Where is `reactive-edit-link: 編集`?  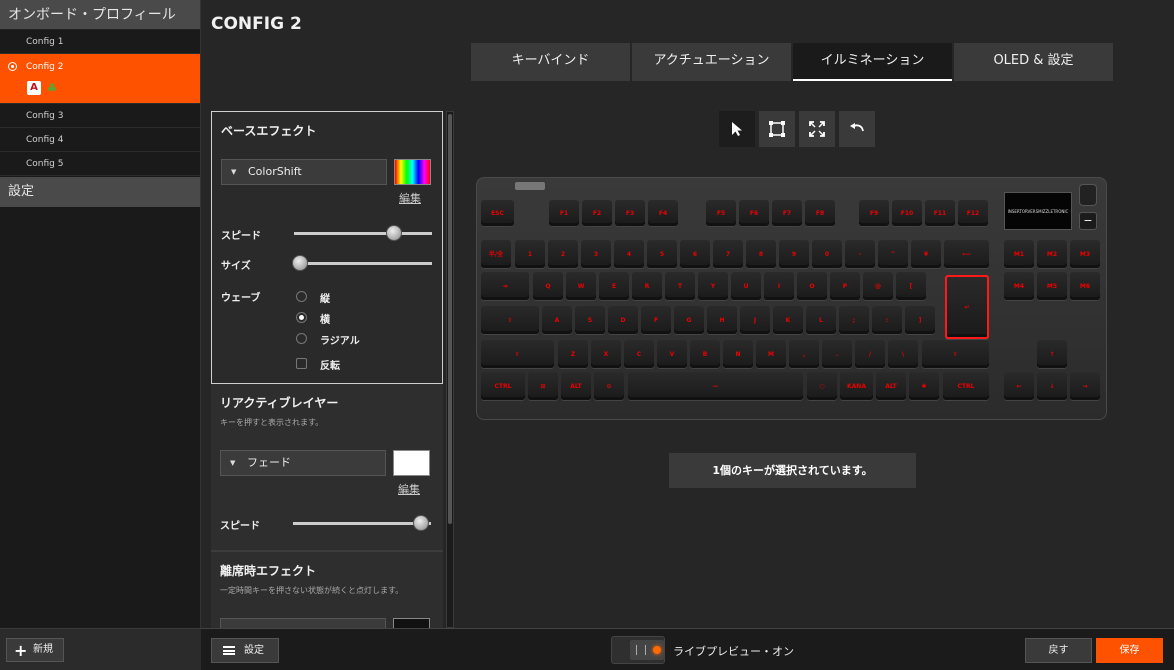
reactive-edit-link: 編集 is located at coordinates (409, 489).